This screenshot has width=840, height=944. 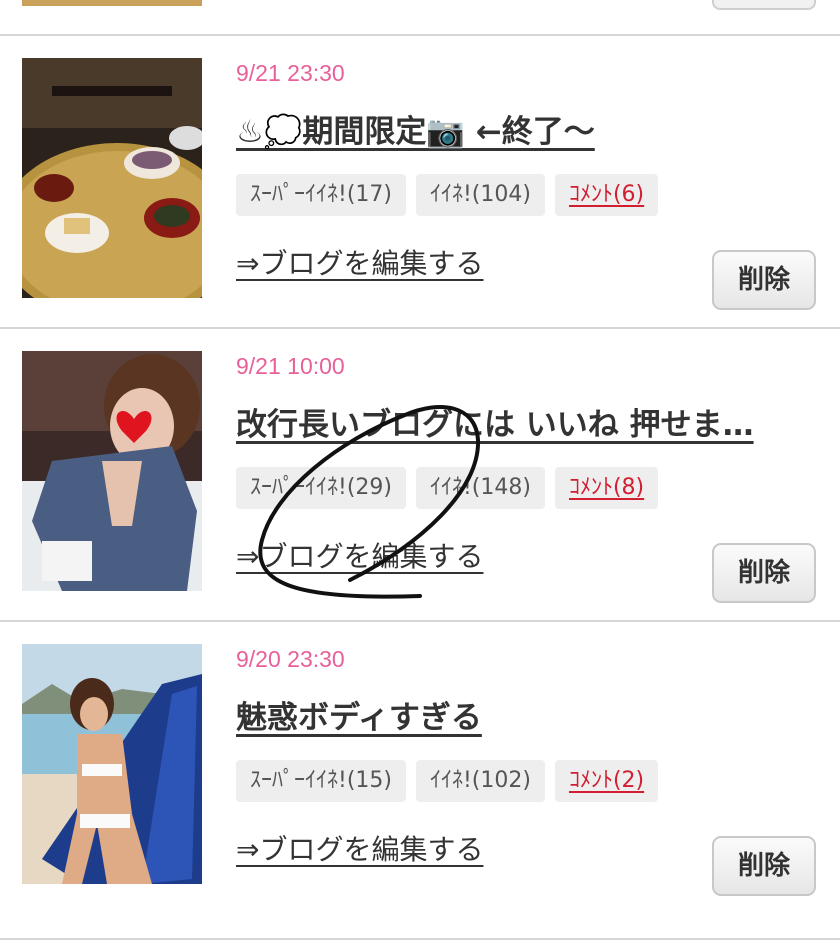 I want to click on entry-date: 9/21 10:00, so click(x=290, y=366).